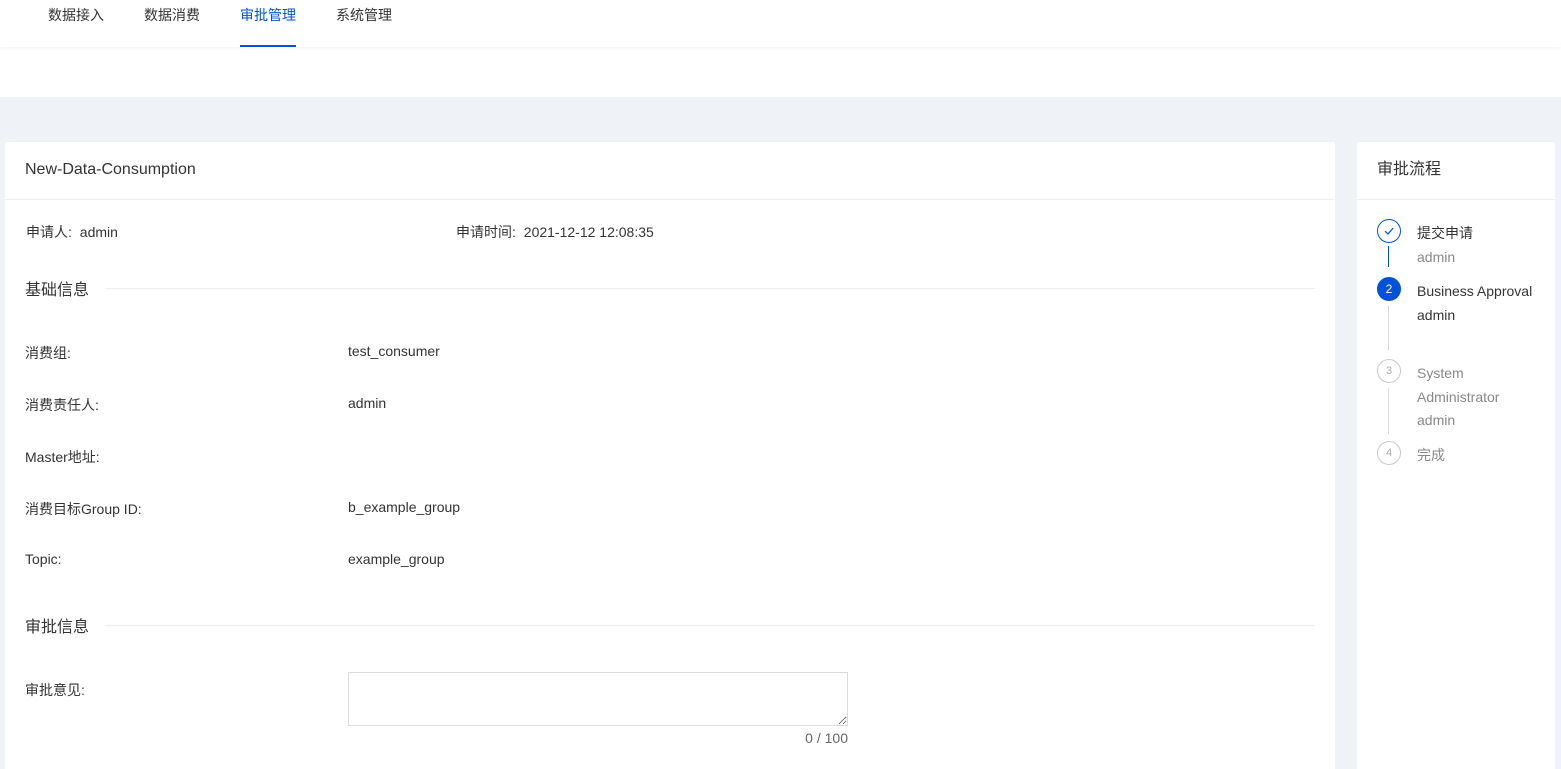  What do you see at coordinates (1482, 303) in the screenshot?
I see `step-text: Business Approval admin` at bounding box center [1482, 303].